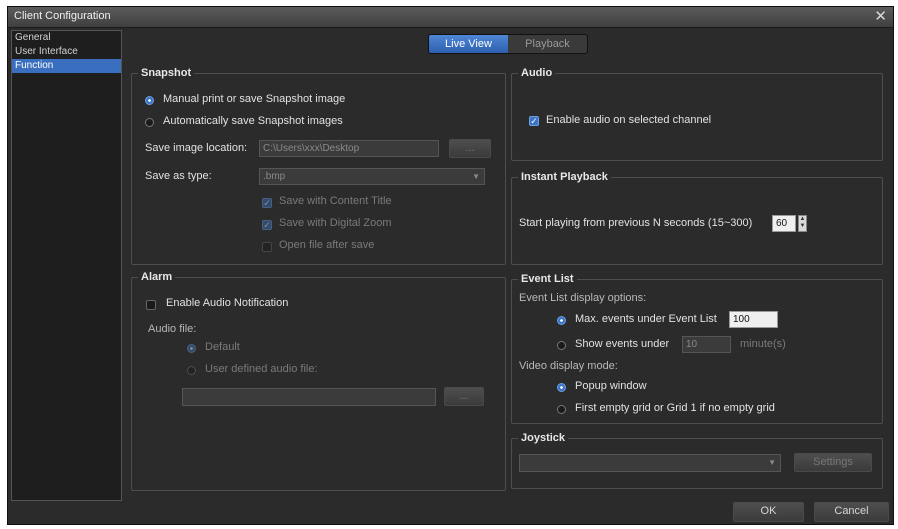 The height and width of the screenshot is (529, 898). I want to click on audio-title: Audio, so click(537, 73).